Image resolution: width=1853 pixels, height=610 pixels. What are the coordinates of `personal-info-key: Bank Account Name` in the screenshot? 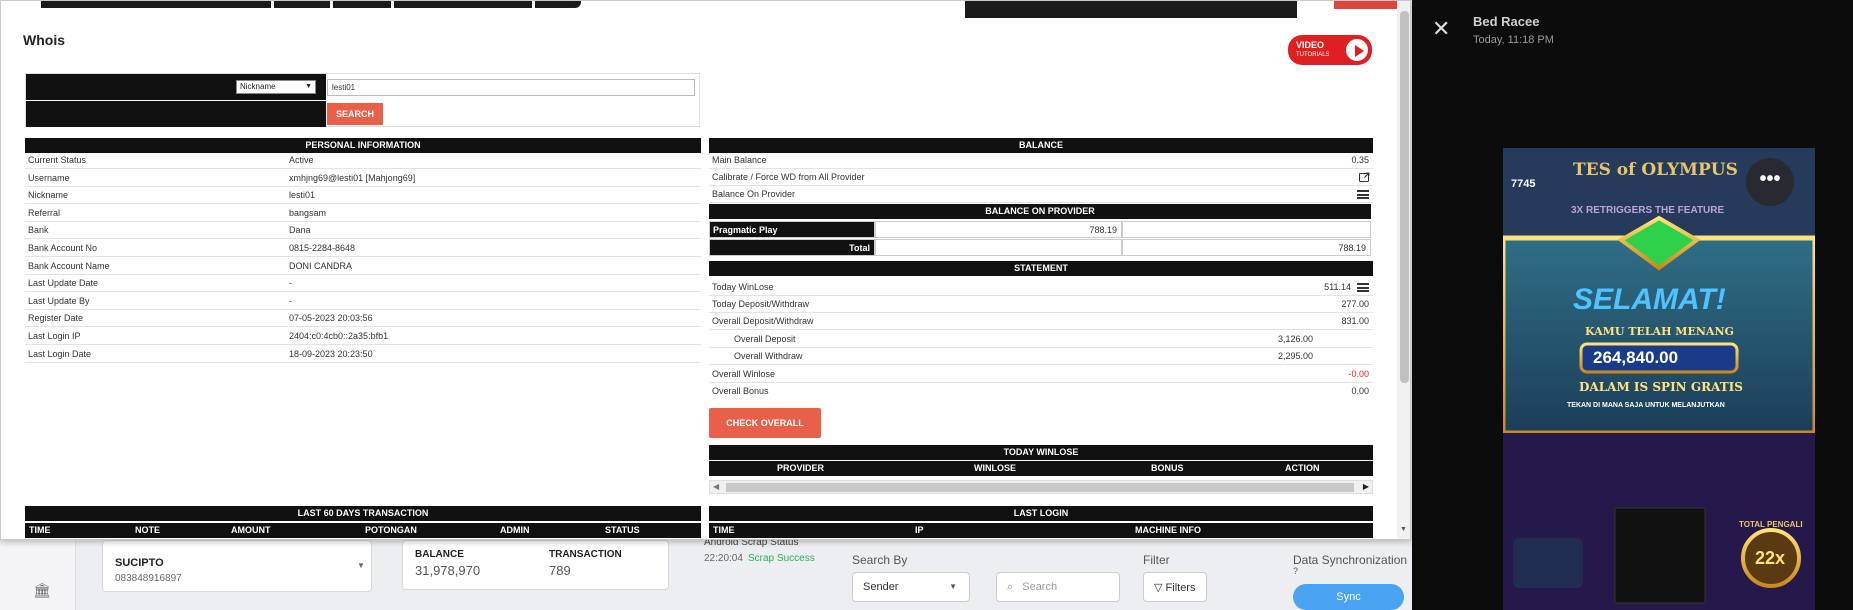 It's located at (69, 266).